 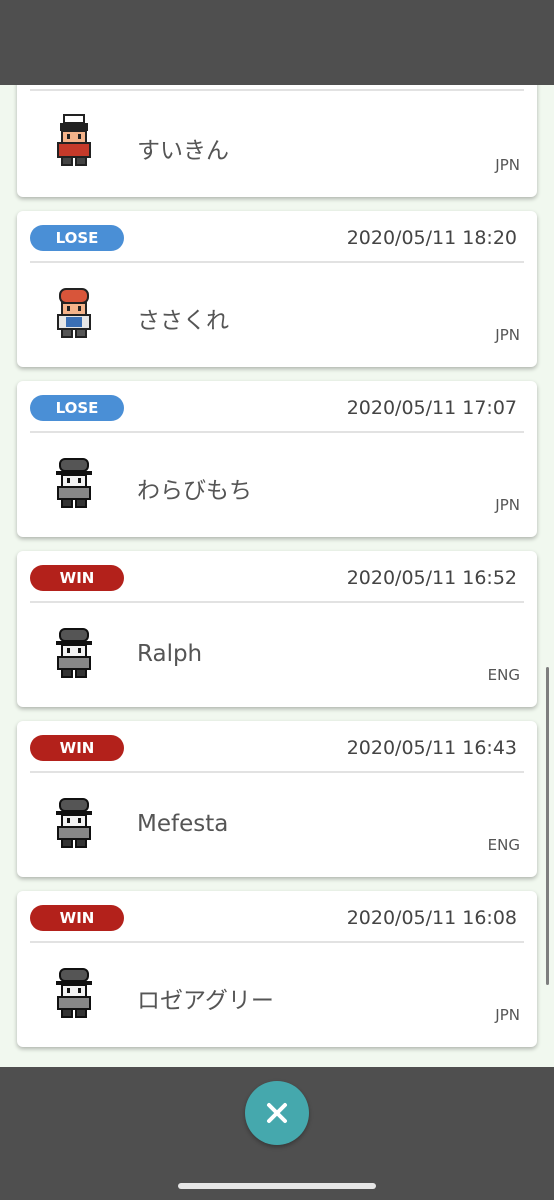 What do you see at coordinates (74, 313) in the screenshot?
I see `orange-trainer-icon` at bounding box center [74, 313].